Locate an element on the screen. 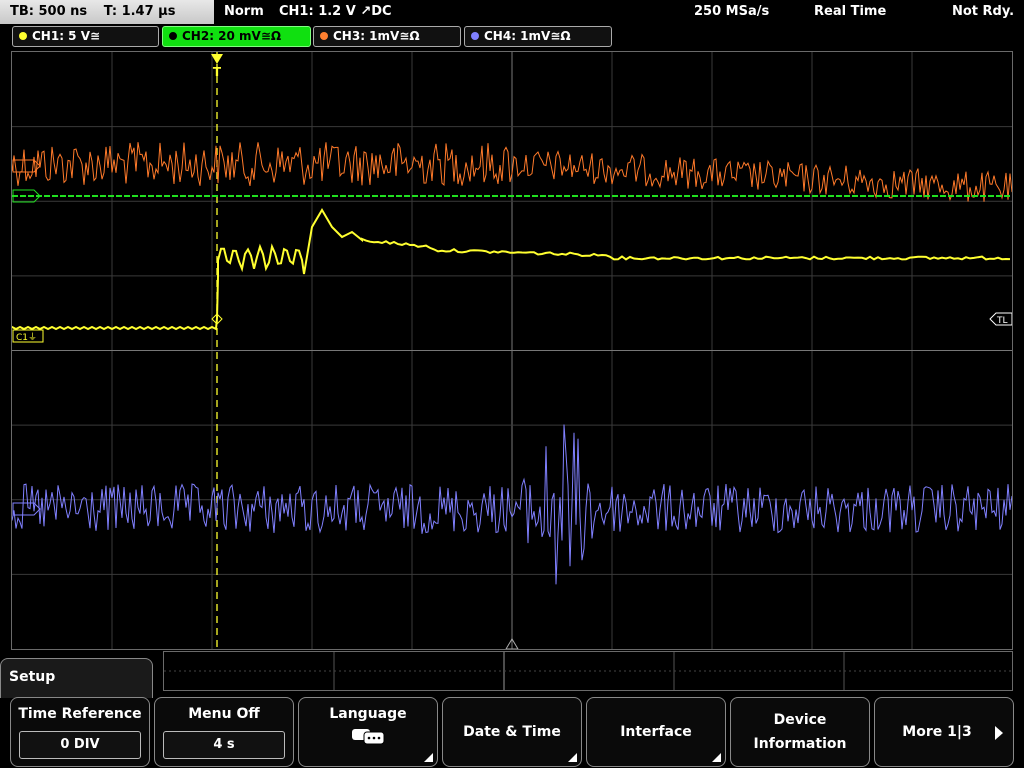 The width and height of the screenshot is (1024, 768). menu-off-label: Menu Off is located at coordinates (224, 714).